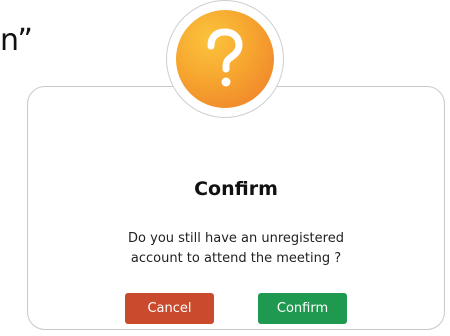 The width and height of the screenshot is (450, 336). What do you see at coordinates (16, 40) in the screenshot?
I see `background-text-fragment: n”` at bounding box center [16, 40].